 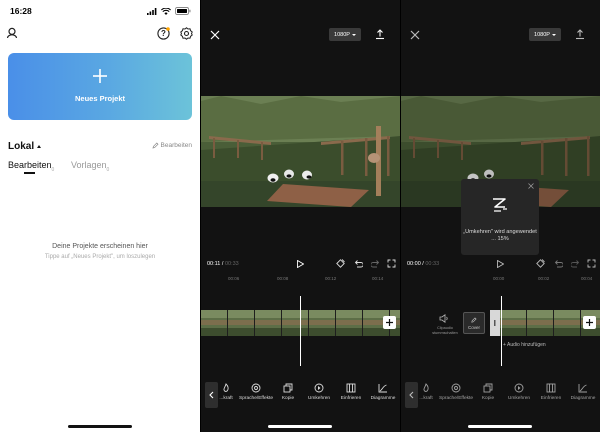 I want to click on panda-enclosure-image, so click(x=300, y=151).